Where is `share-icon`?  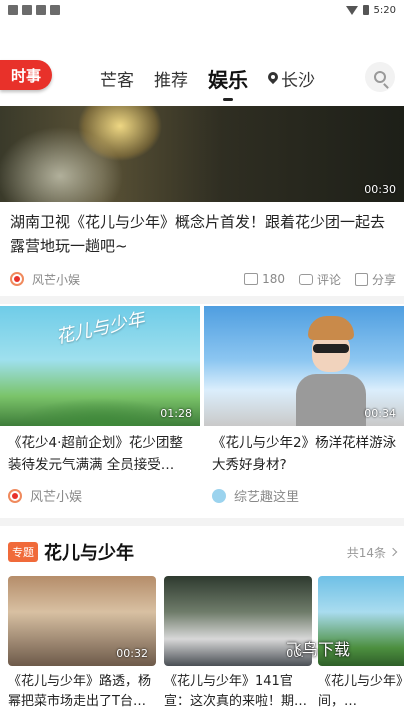 share-icon is located at coordinates (361, 279).